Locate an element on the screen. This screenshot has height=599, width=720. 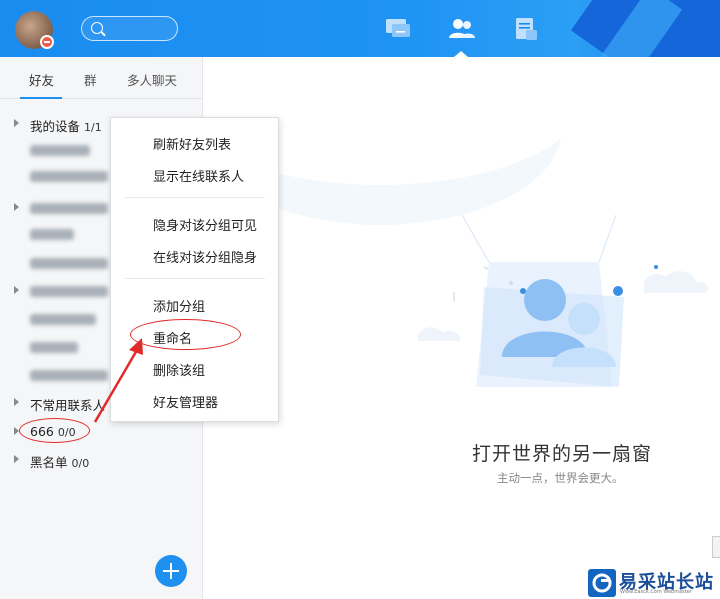
group-row: 黑名单 0/0 is located at coordinates (101, 460).